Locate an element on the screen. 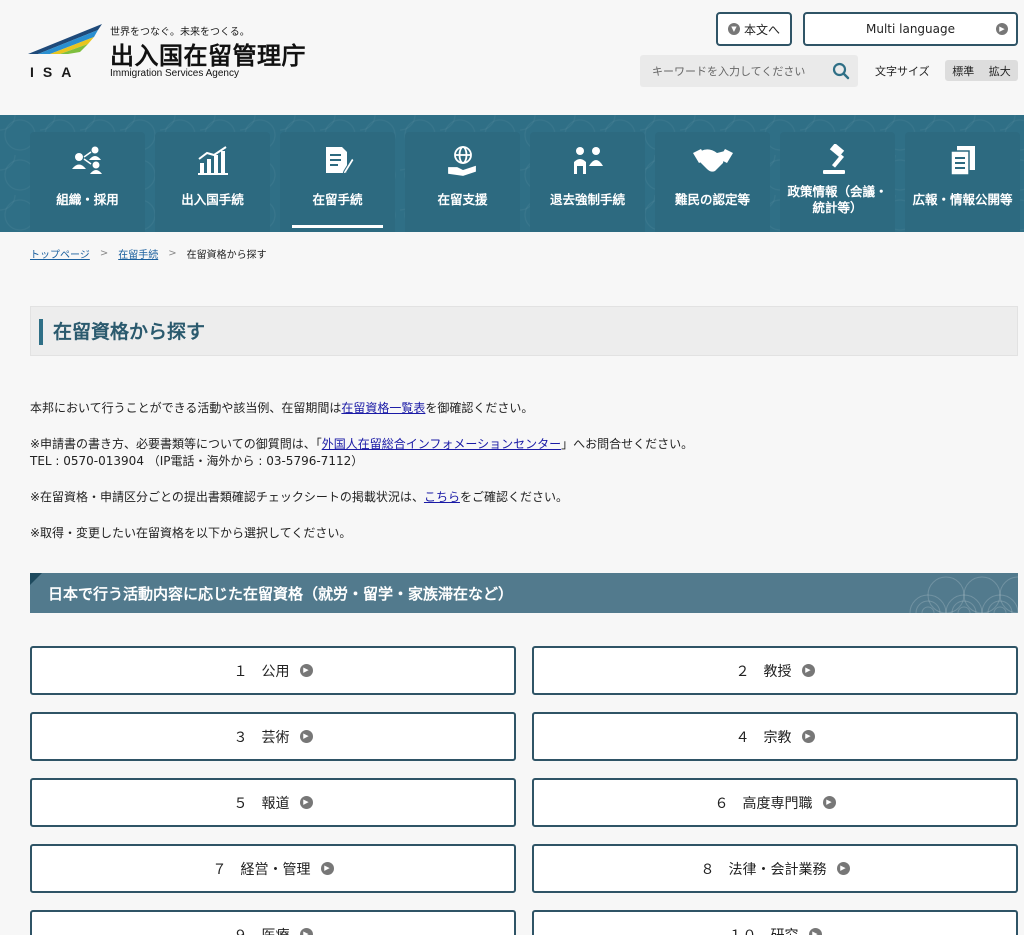 The width and height of the screenshot is (1024, 935). gnav-label: 在留手続 is located at coordinates (337, 199).